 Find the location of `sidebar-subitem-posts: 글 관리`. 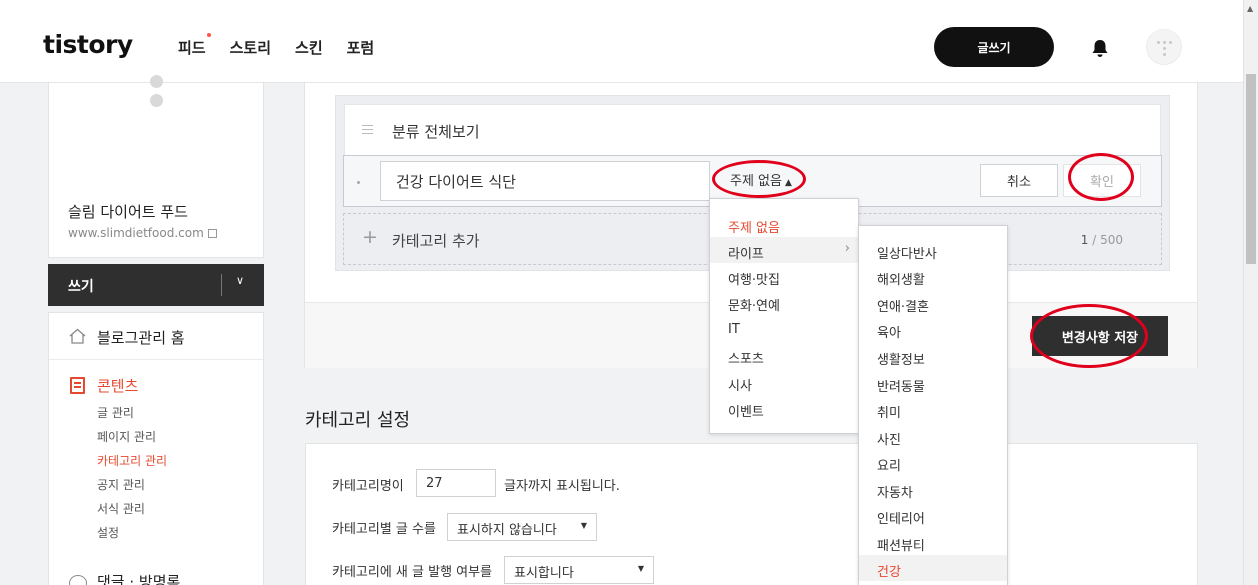

sidebar-subitem-posts: 글 관리 is located at coordinates (115, 412).